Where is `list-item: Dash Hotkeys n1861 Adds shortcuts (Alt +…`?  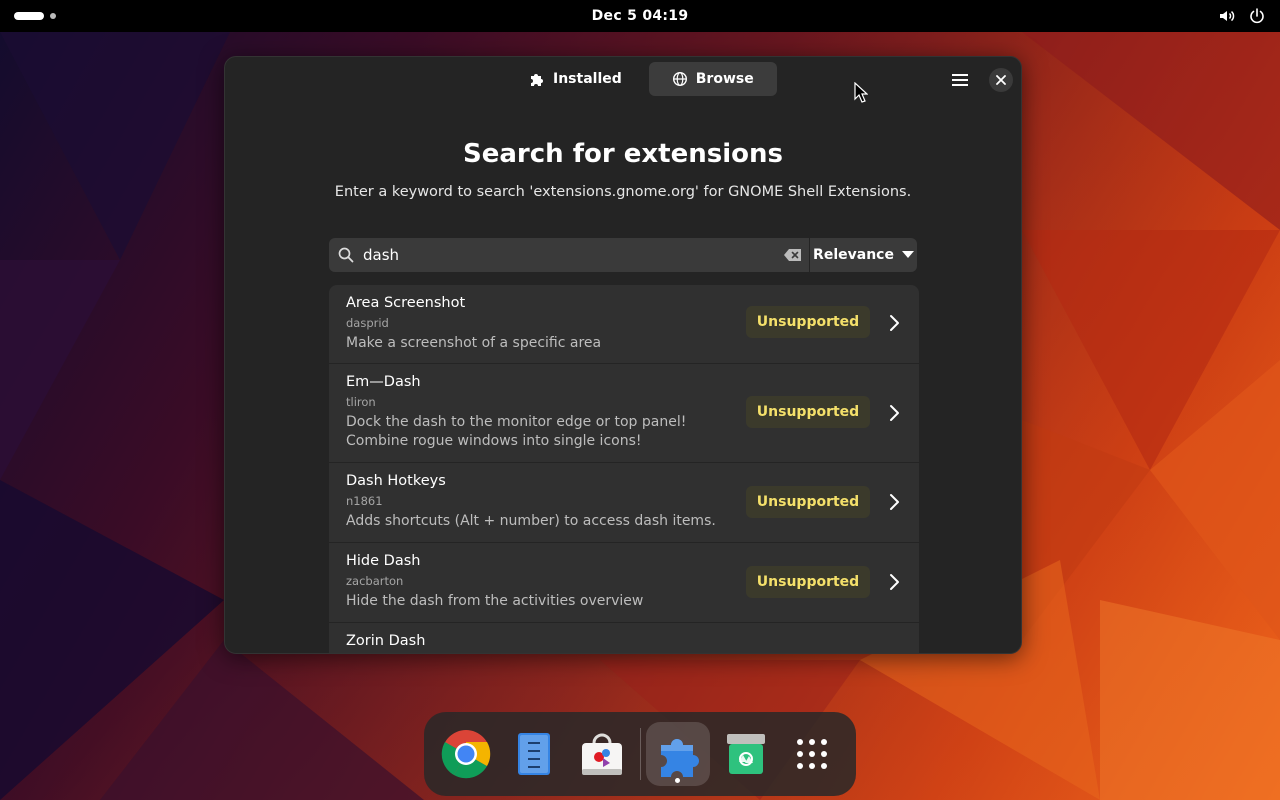 list-item: Dash Hotkeys n1861 Adds shortcuts (Alt +… is located at coordinates (624, 503).